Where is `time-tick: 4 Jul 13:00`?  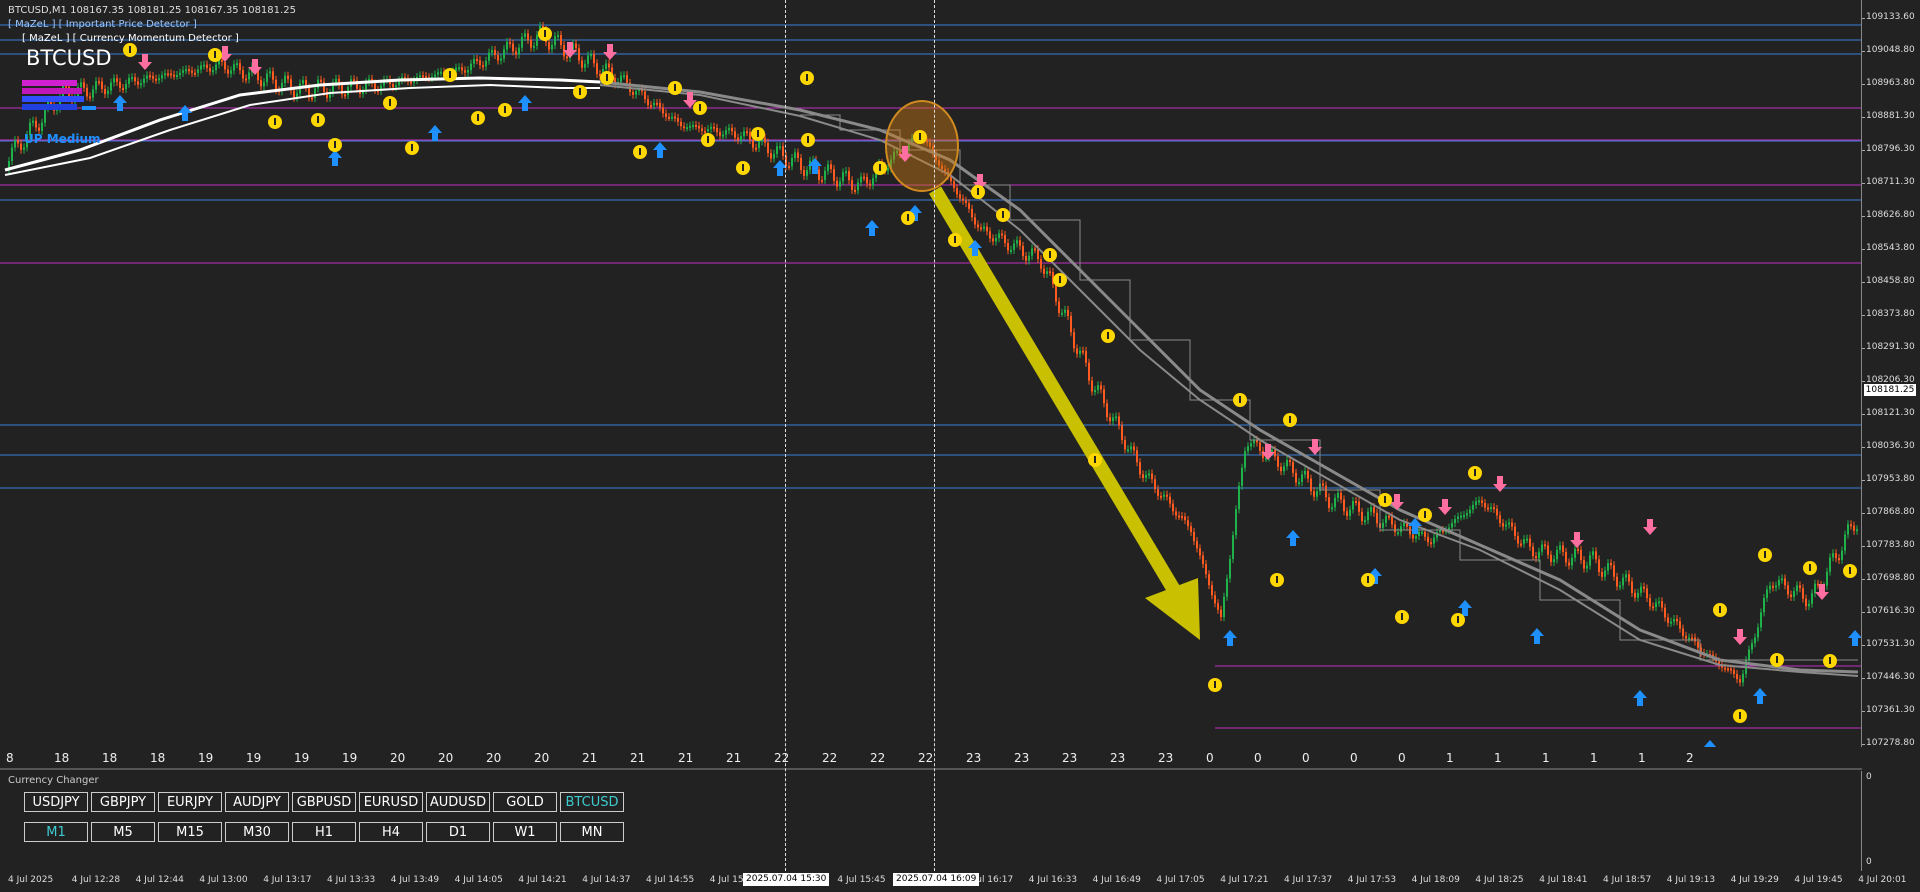
time-tick: 4 Jul 13:00 is located at coordinates (223, 880).